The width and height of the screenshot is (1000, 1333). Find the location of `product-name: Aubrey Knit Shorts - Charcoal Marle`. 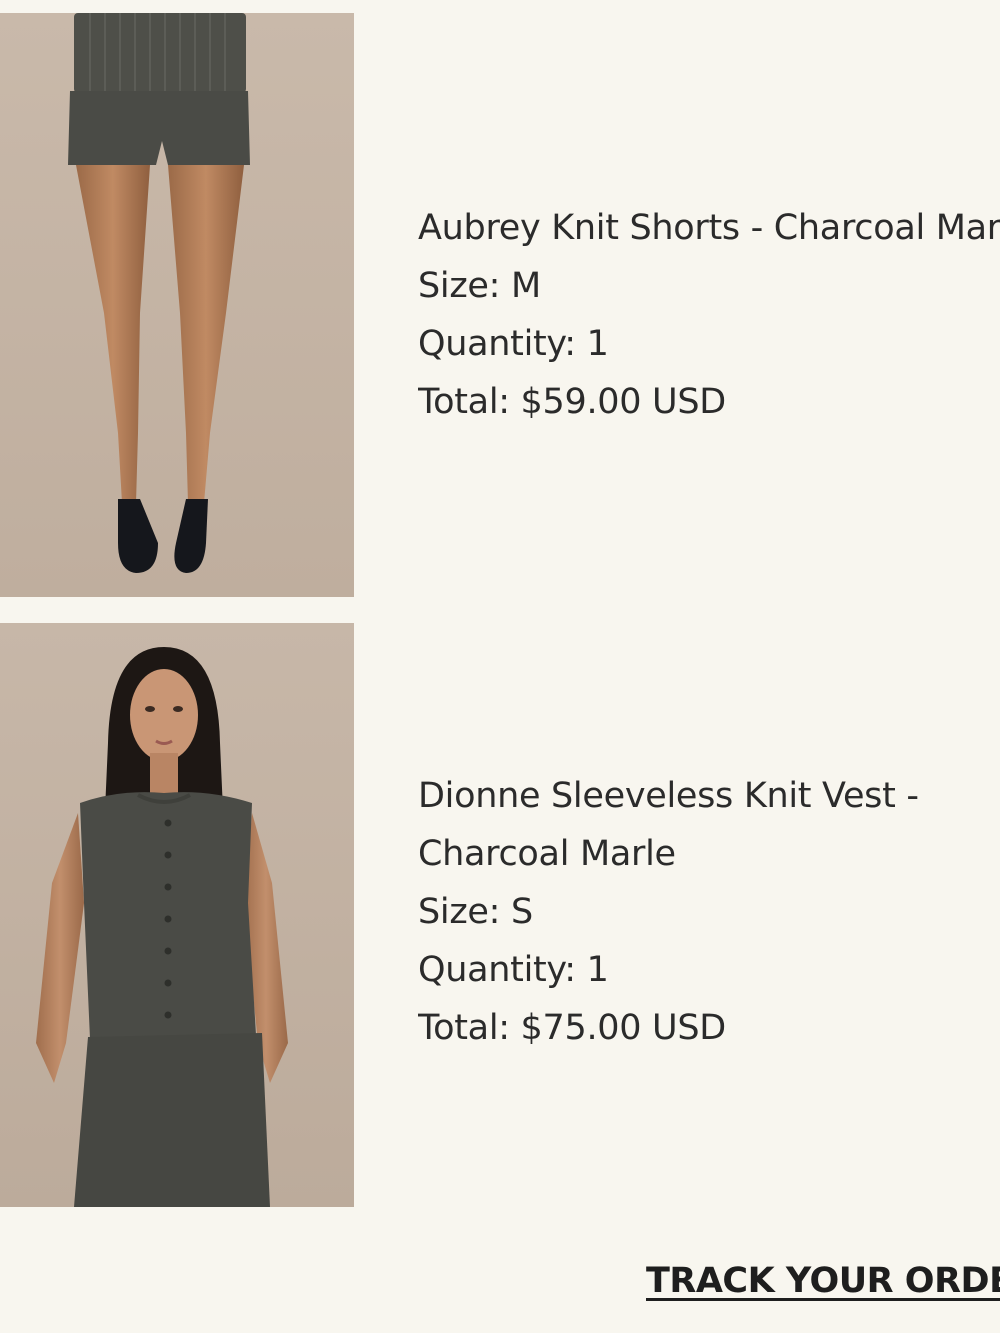

product-name: Aubrey Knit Shorts - Charcoal Marle is located at coordinates (709, 228).